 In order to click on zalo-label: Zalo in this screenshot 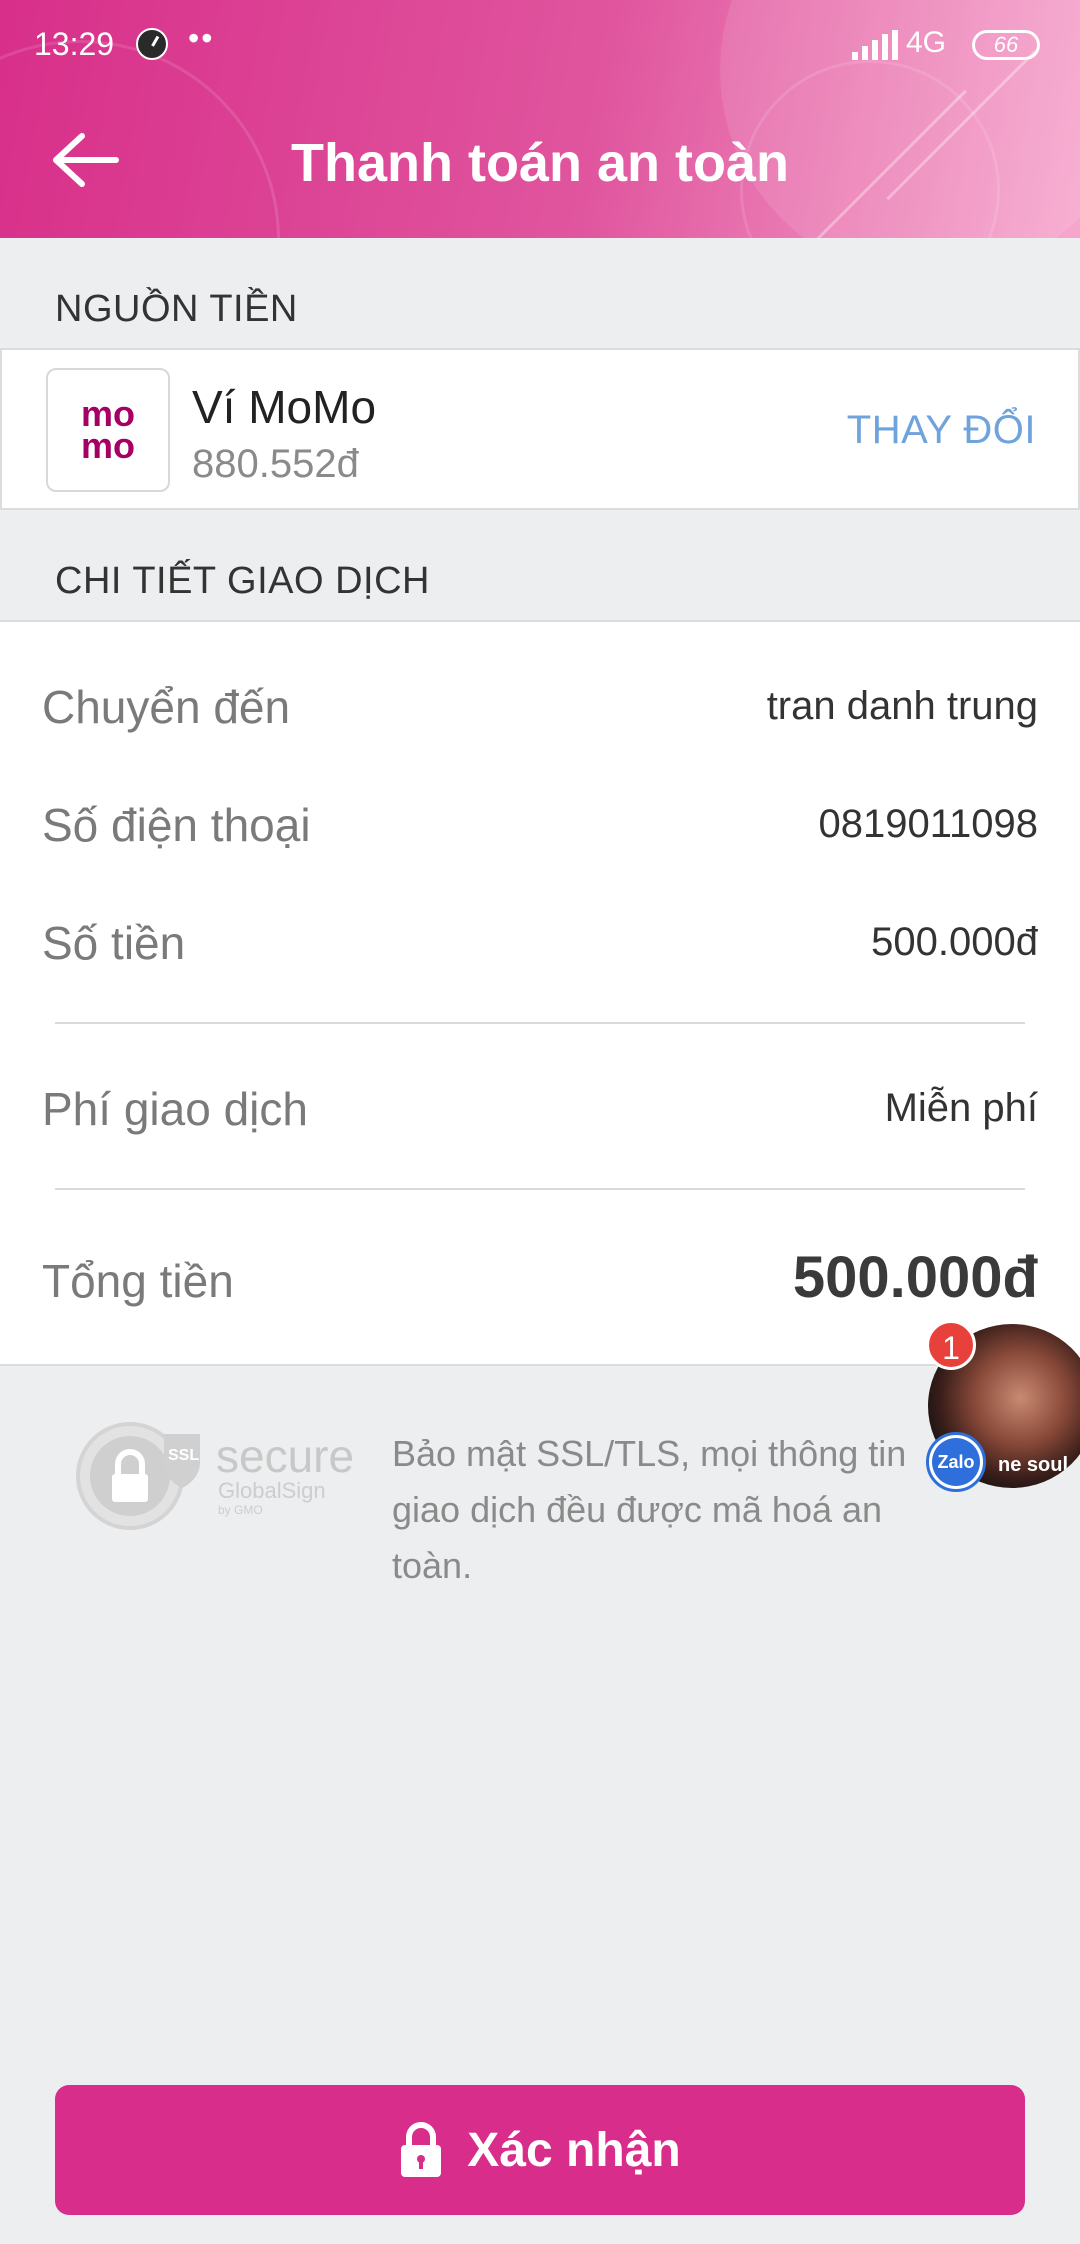, I will do `click(956, 1462)`.